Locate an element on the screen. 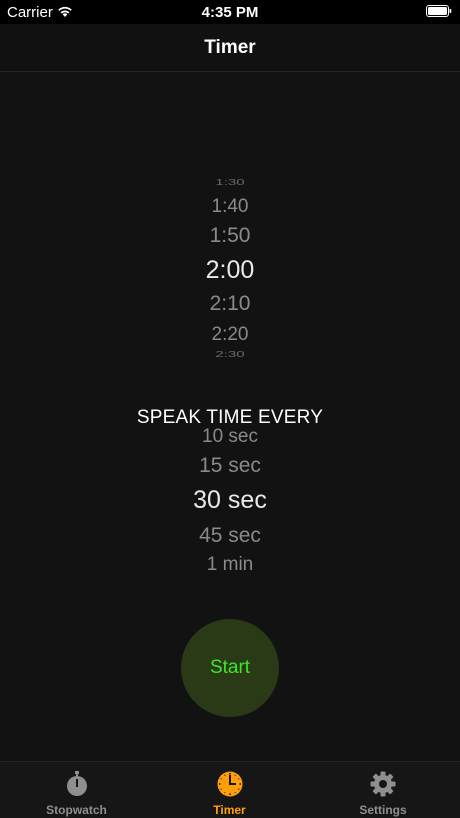 This screenshot has height=818, width=460. battery-icon is located at coordinates (439, 11).